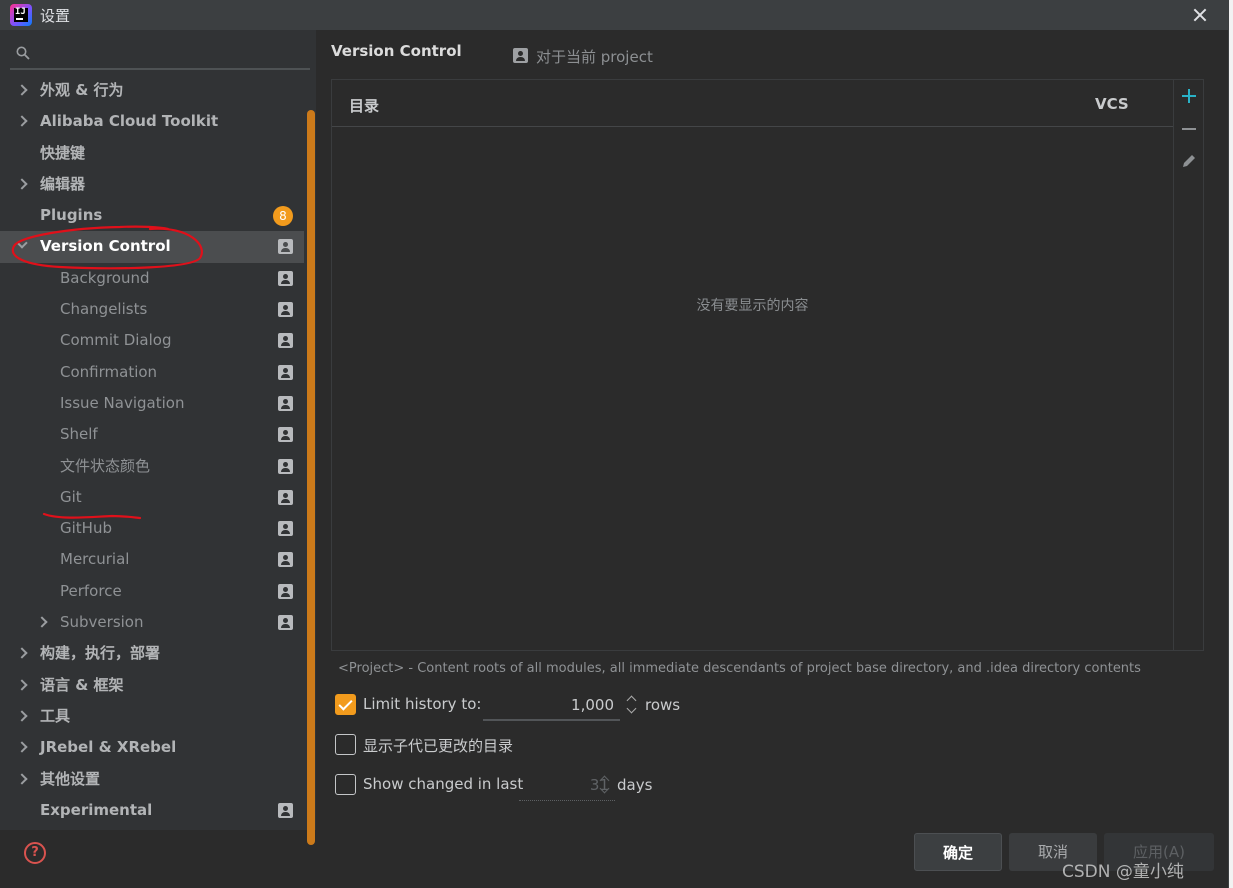  I want to click on sidebar-item-changelists: Changelists, so click(152, 309).